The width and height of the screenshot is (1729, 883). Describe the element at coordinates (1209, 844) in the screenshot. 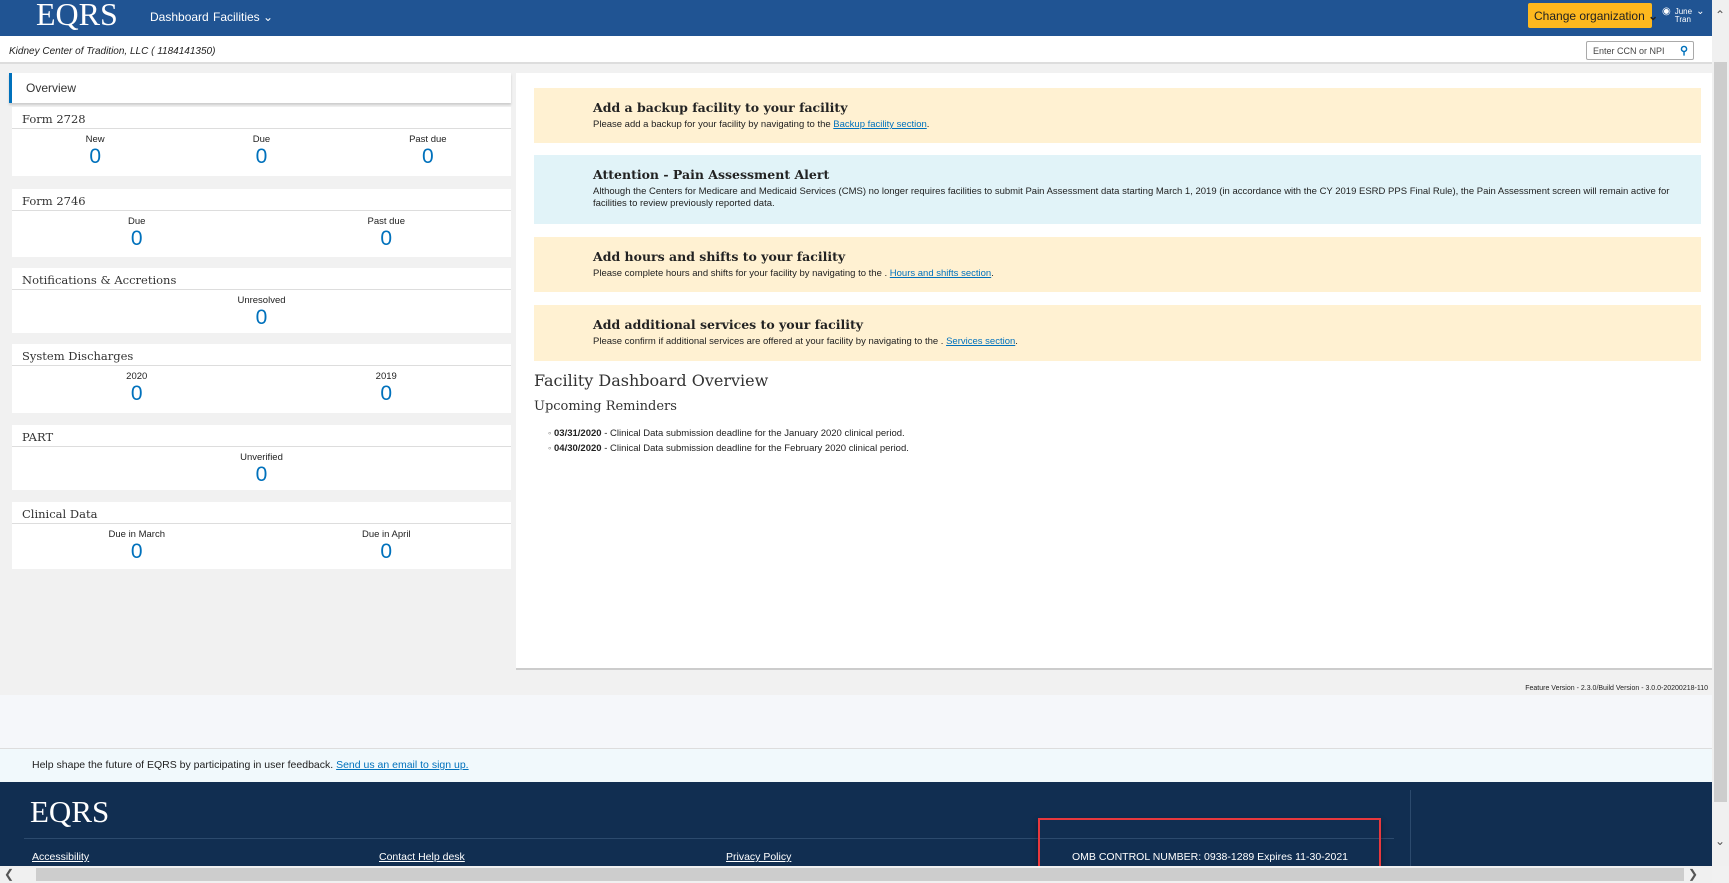

I see `highlight-box` at that location.